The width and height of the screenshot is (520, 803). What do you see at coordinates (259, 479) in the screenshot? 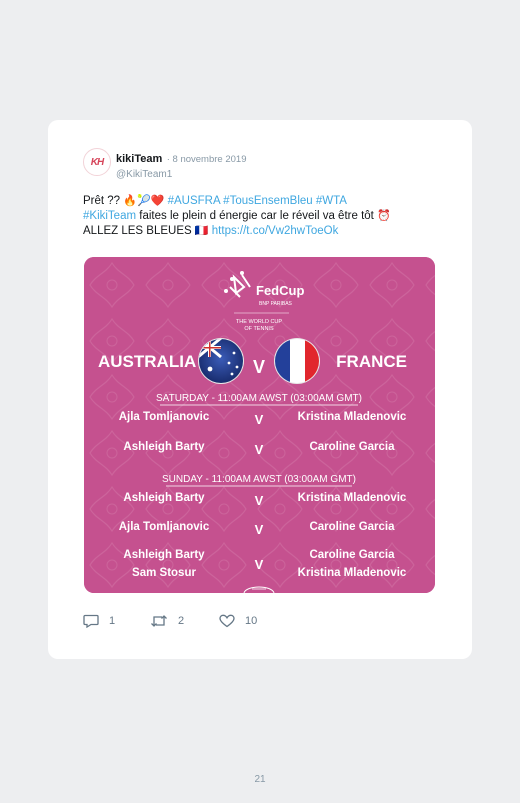
I see `sunday-header: SUNDAY - 11:00AM AWST (03:00AM GMT)` at bounding box center [259, 479].